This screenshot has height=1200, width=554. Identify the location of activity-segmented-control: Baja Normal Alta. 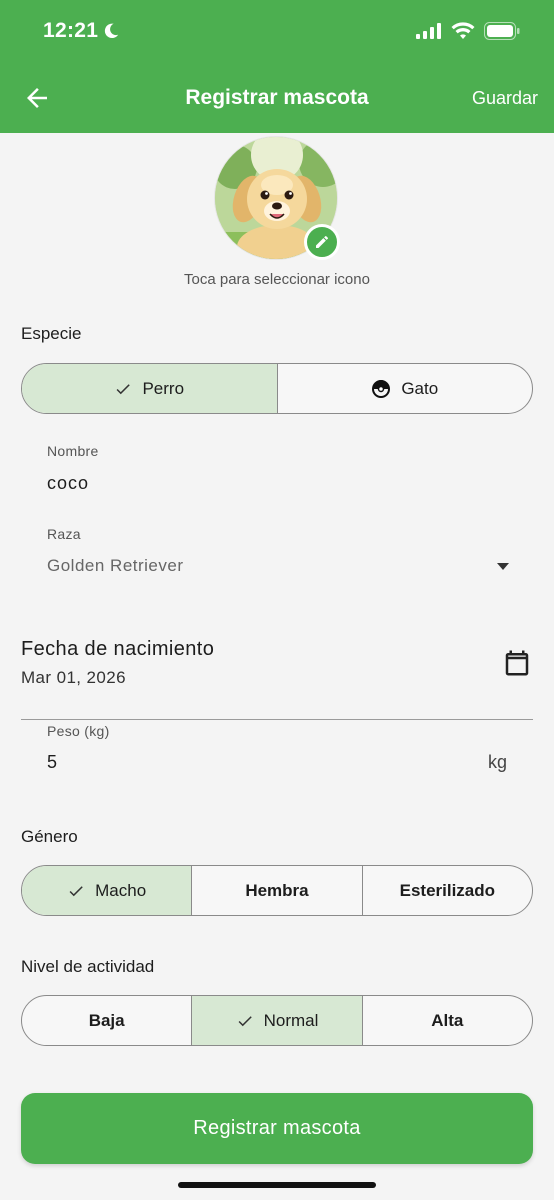
(277, 1020).